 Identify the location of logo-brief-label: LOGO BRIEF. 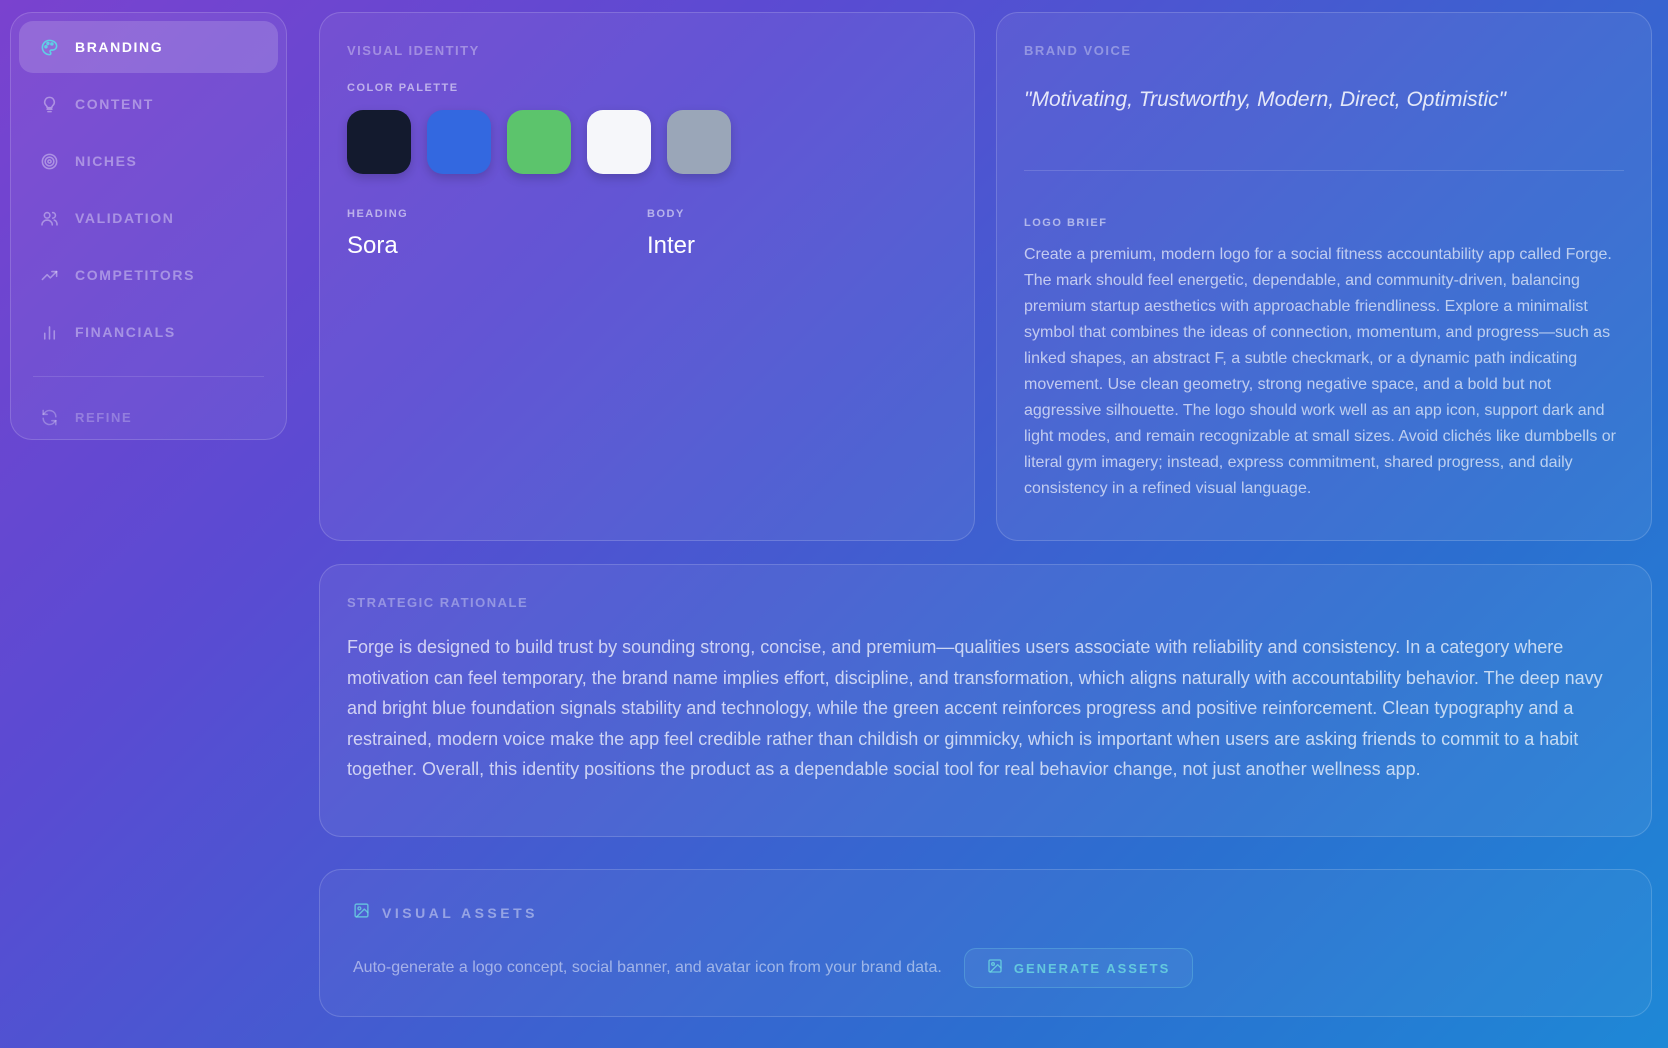
(1066, 223).